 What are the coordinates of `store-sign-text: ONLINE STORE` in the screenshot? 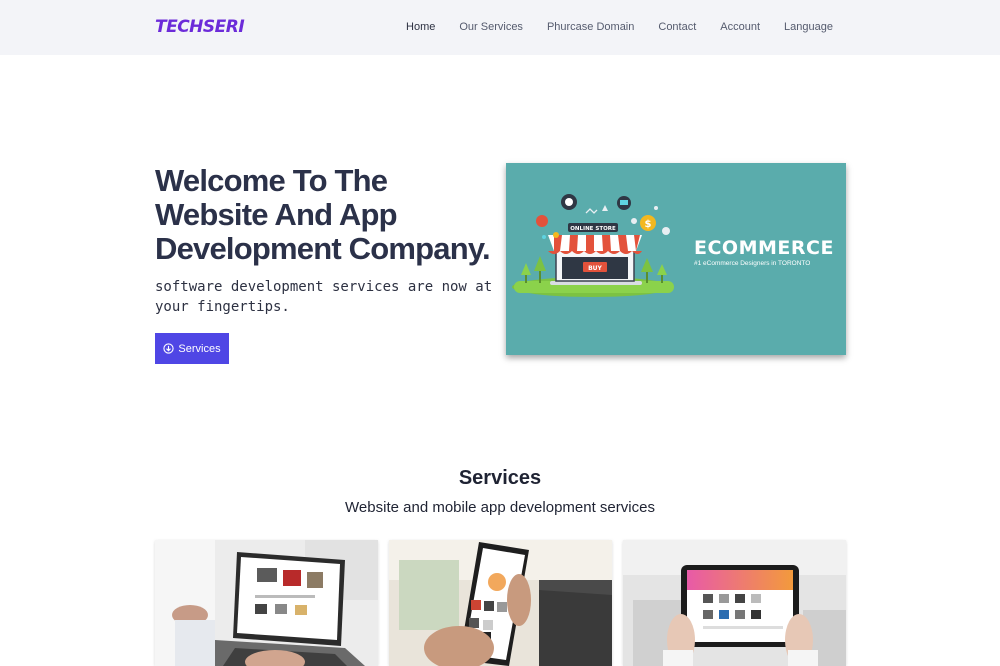 It's located at (593, 229).